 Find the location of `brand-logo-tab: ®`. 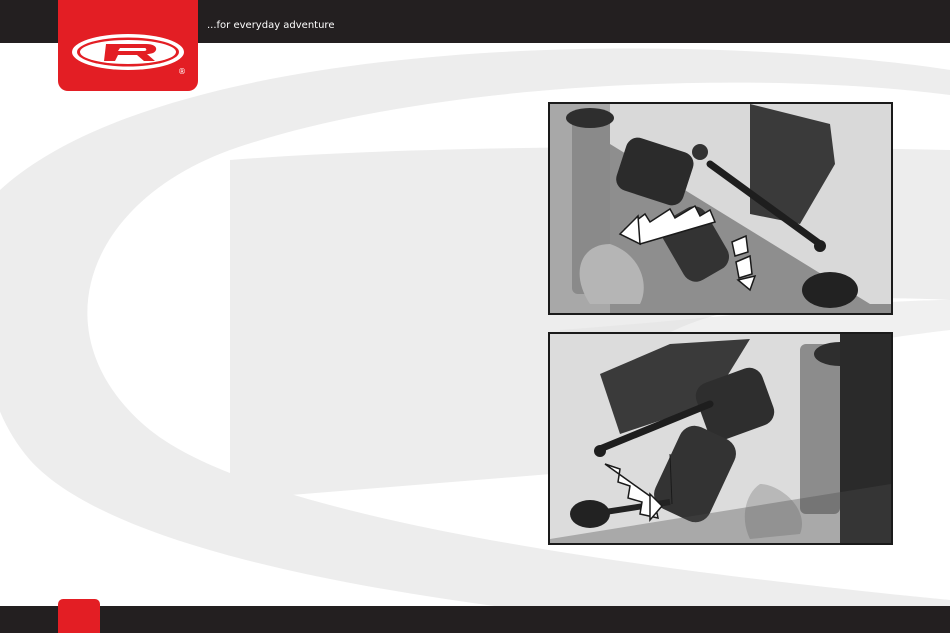

brand-logo-tab: ® is located at coordinates (128, 45).